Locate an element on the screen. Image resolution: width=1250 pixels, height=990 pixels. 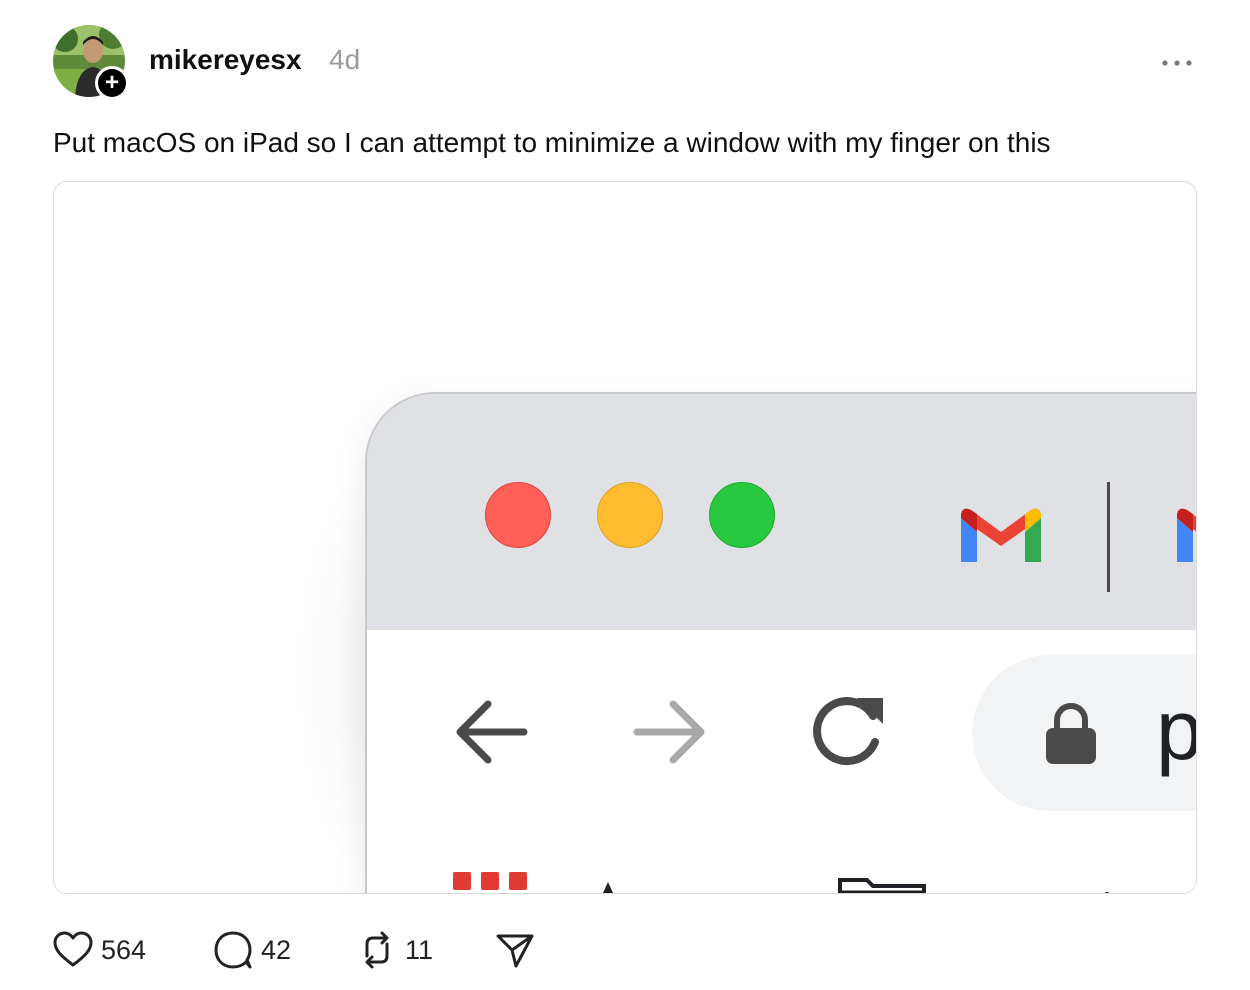
reply-count: 42 is located at coordinates (276, 950).